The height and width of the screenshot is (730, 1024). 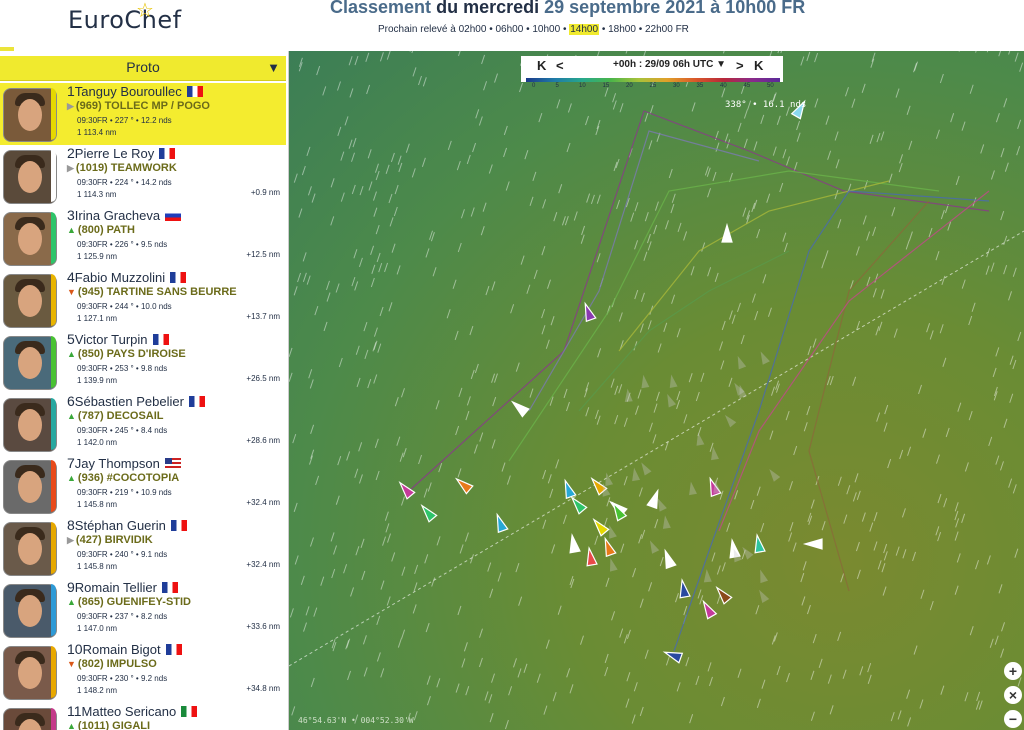 I want to click on class-select: Proto ▼, so click(x=143, y=68).